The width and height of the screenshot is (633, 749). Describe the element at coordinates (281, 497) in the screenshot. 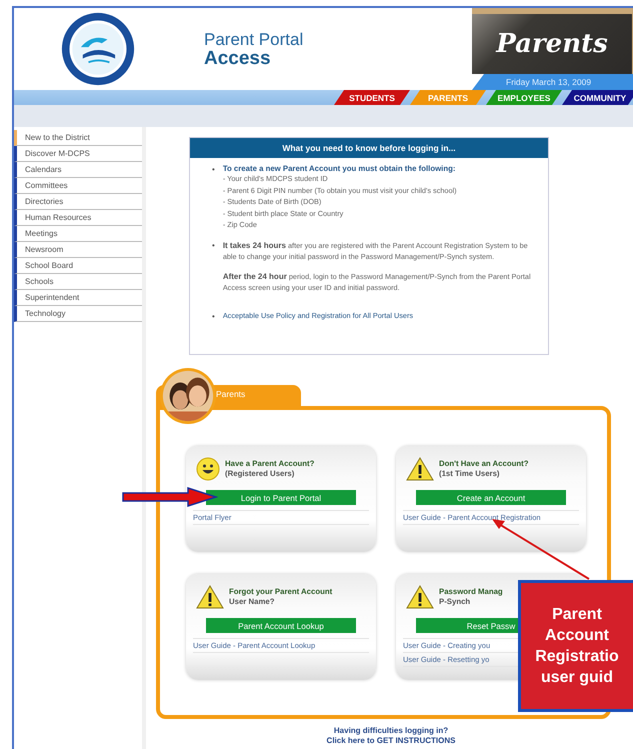

I see `action-button: Login to Parent Portal` at that location.